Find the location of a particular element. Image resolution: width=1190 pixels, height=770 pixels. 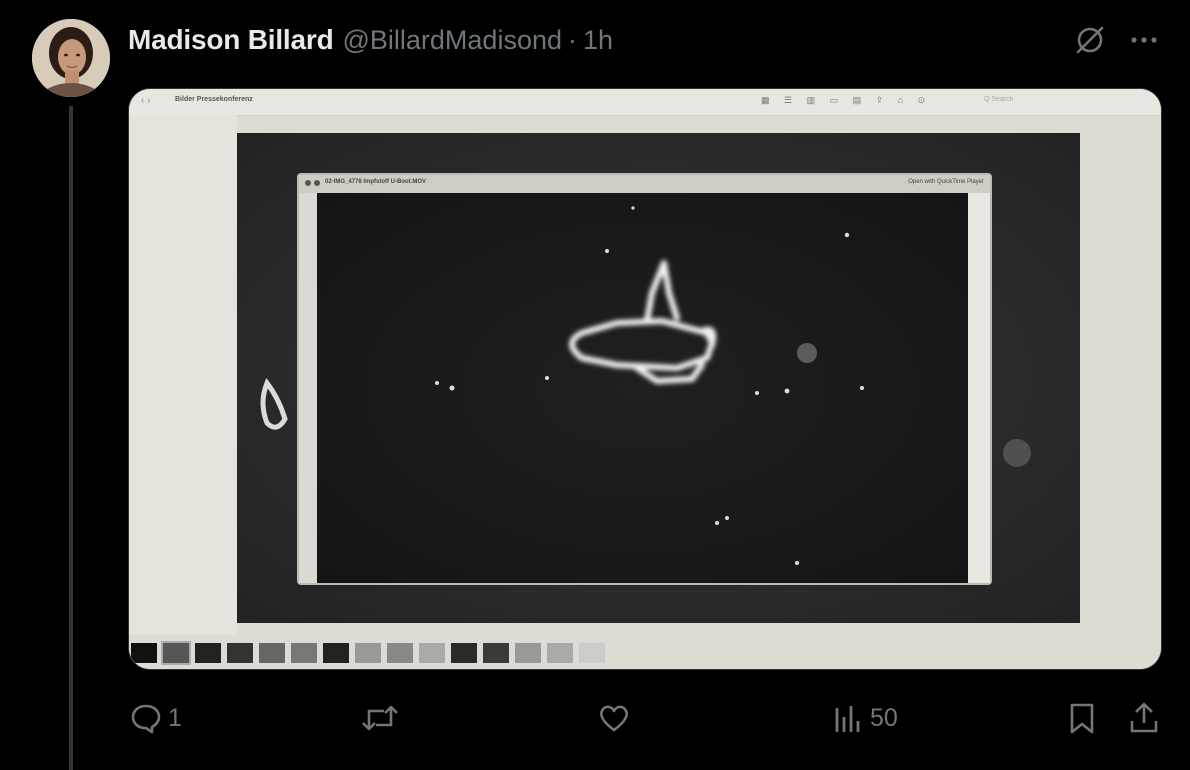

grok-icon is located at coordinates (1090, 40).